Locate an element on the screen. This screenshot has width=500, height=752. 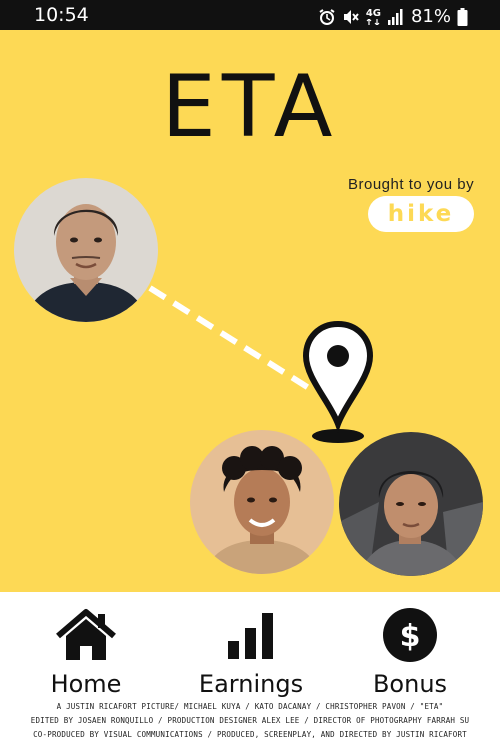
network-4g-icon: 4G is located at coordinates (373, 16).